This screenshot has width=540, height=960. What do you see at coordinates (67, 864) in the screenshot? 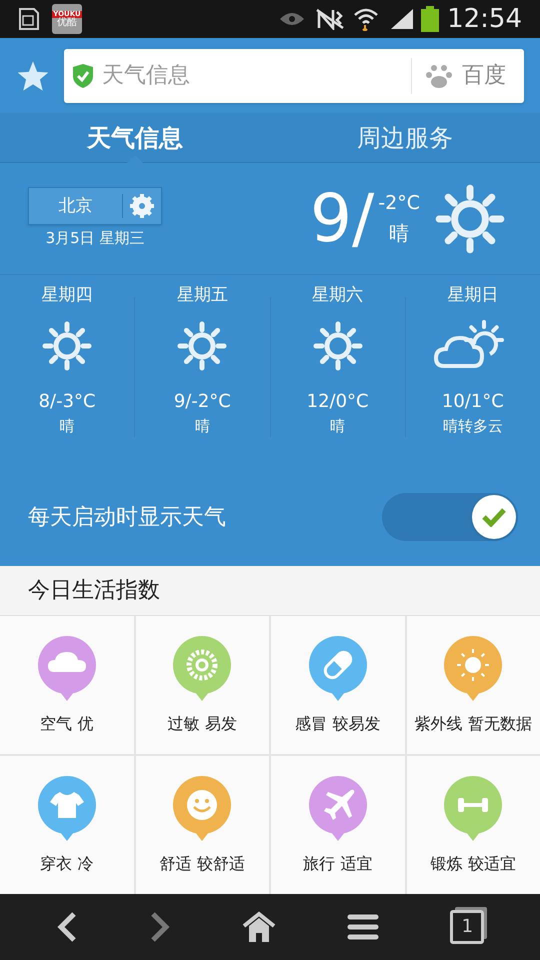
I see `index-label: 穿衣 冷` at bounding box center [67, 864].